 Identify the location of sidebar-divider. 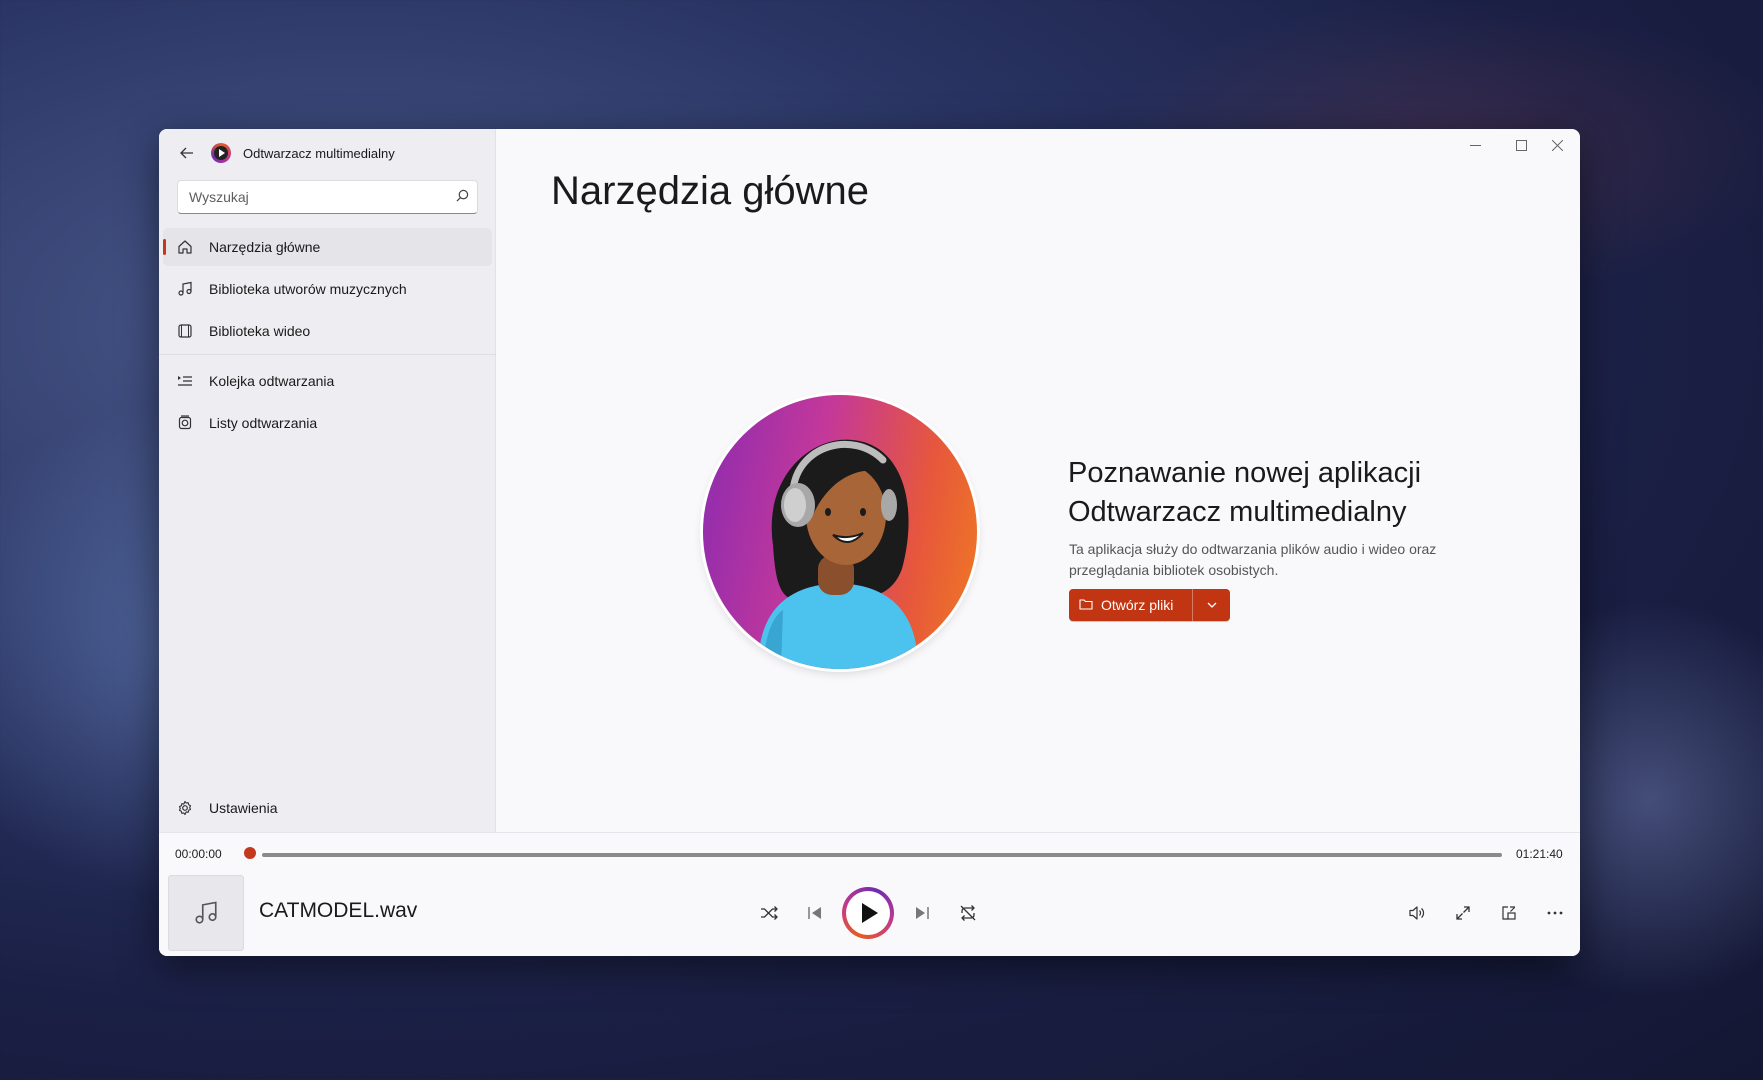
(327, 354).